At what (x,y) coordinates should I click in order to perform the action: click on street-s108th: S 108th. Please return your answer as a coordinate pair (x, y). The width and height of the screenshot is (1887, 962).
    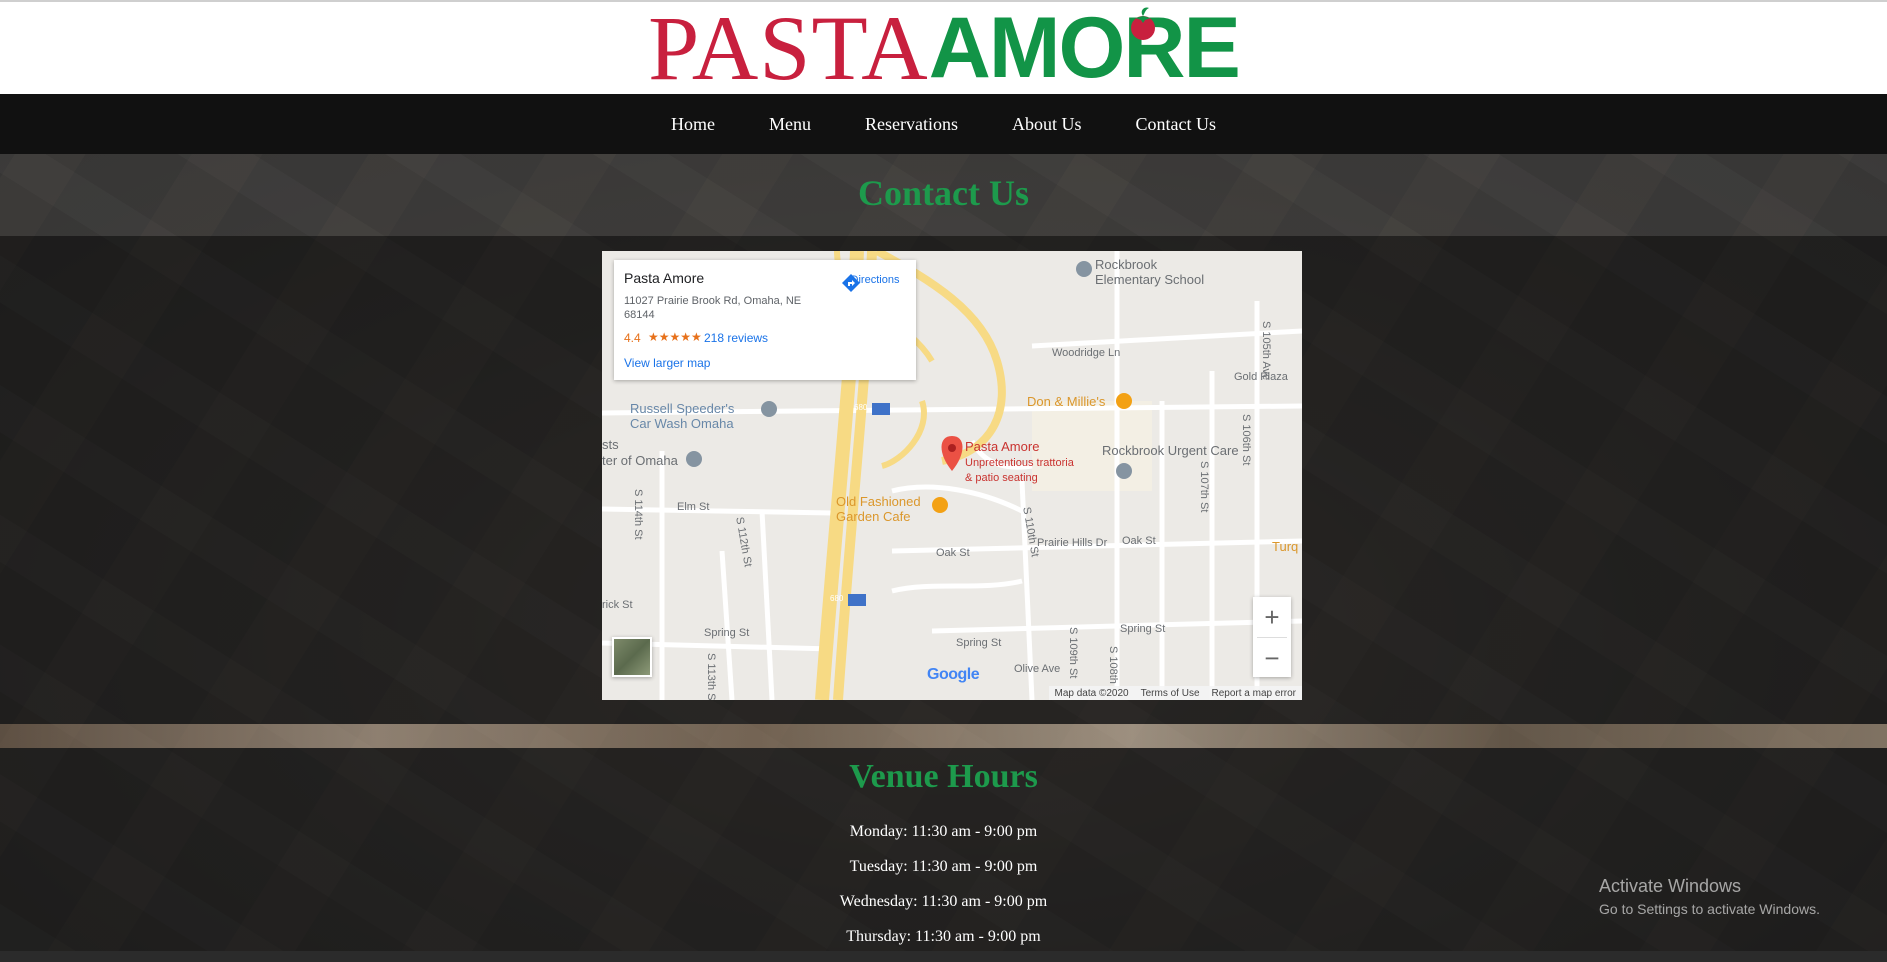
    Looking at the image, I should click on (1113, 665).